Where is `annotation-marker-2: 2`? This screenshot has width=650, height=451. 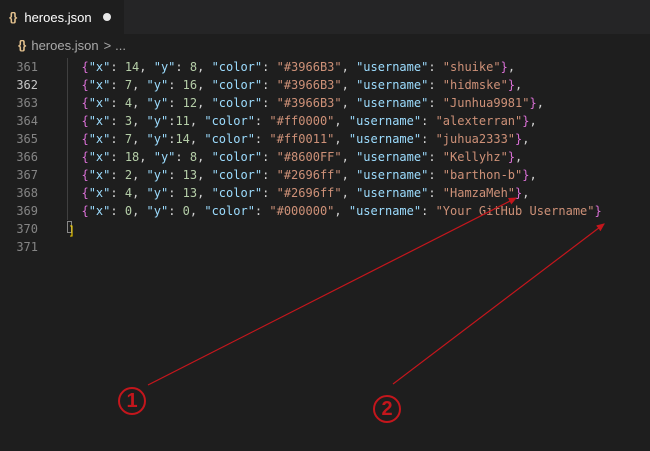
annotation-marker-2: 2 is located at coordinates (387, 409).